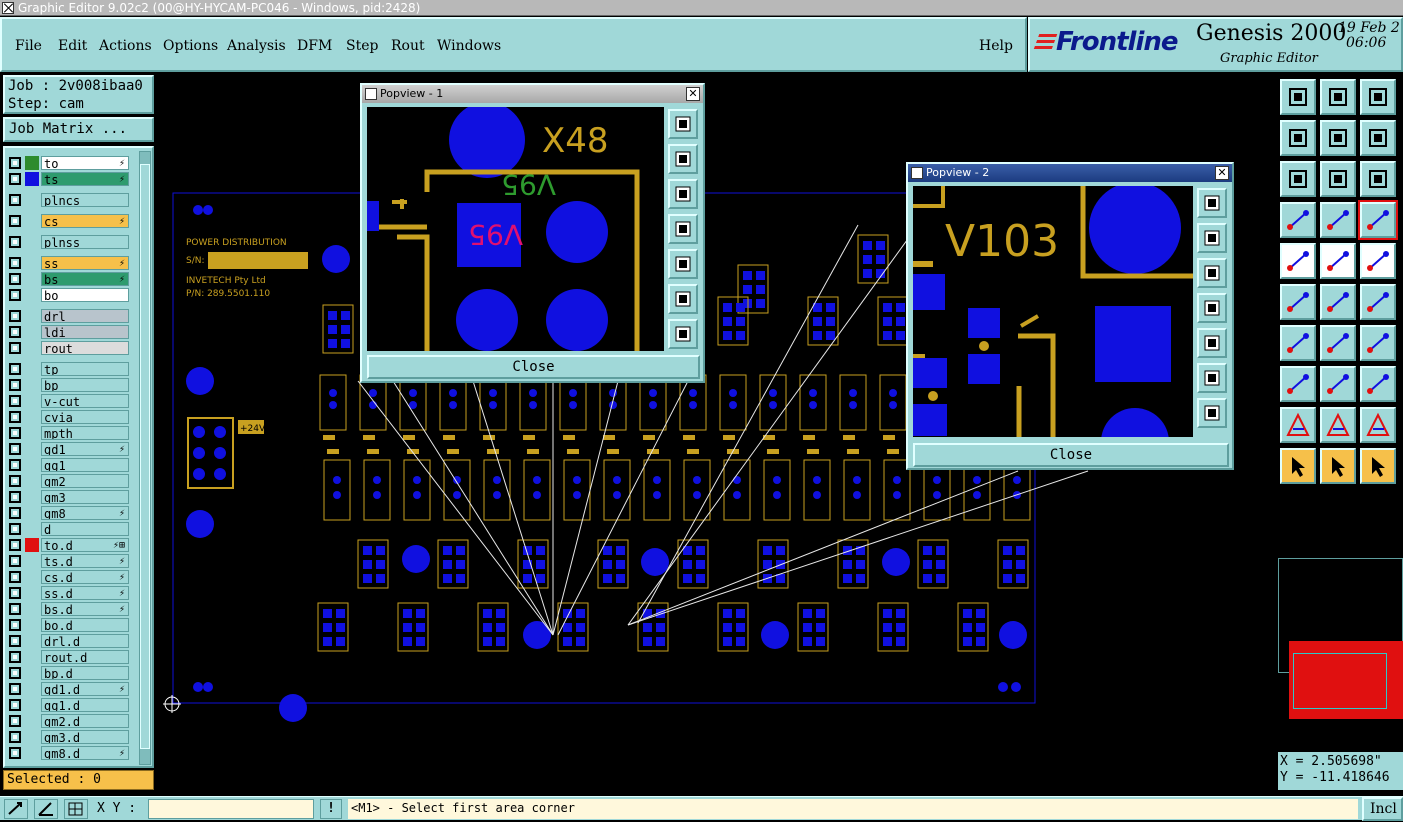 The height and width of the screenshot is (822, 1403). What do you see at coordinates (85, 332) in the screenshot?
I see `layer-name: ldi` at bounding box center [85, 332].